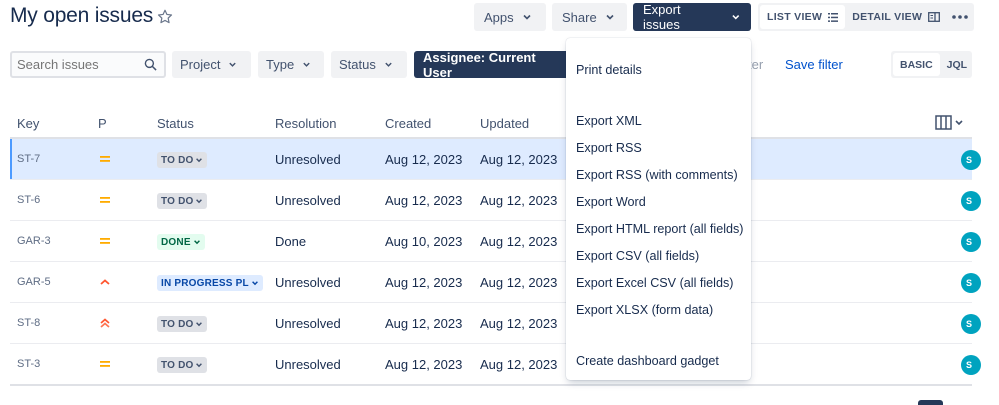 The image size is (999, 405). What do you see at coordinates (165, 17) in the screenshot?
I see `star-icon` at bounding box center [165, 17].